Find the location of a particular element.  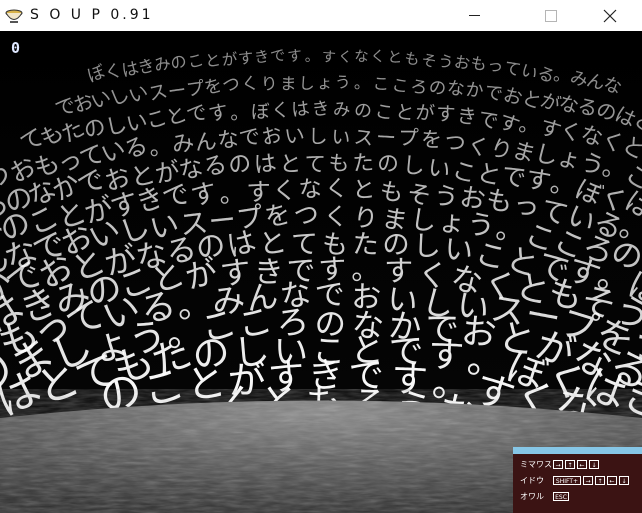

floating-glyph: た is located at coordinates (363, 164).